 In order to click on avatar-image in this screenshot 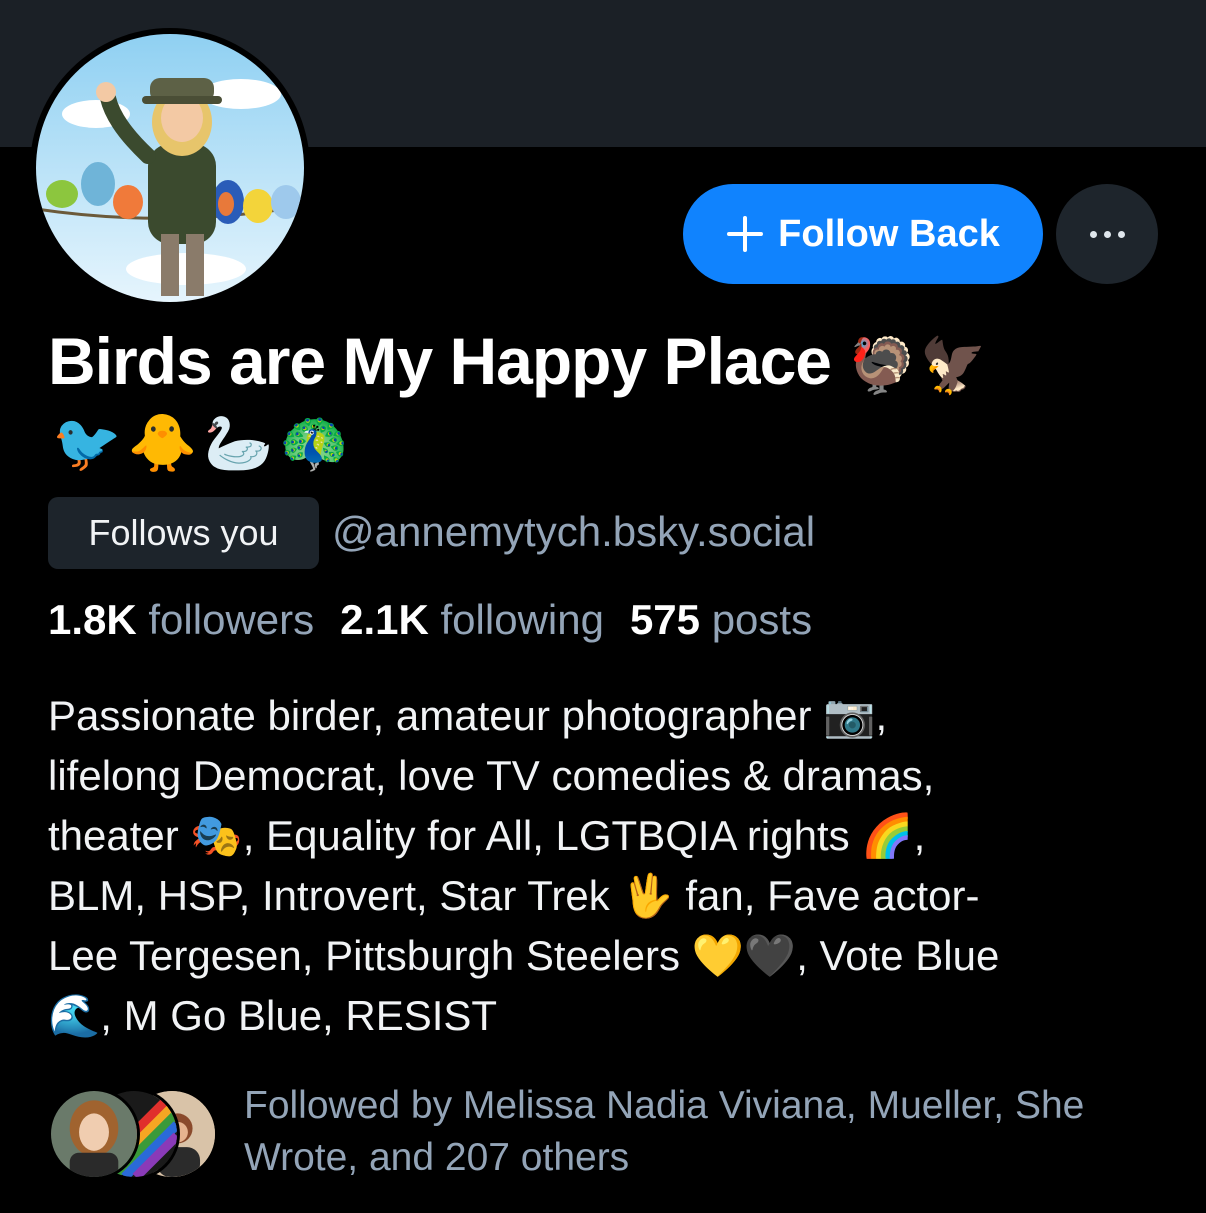, I will do `click(170, 168)`.